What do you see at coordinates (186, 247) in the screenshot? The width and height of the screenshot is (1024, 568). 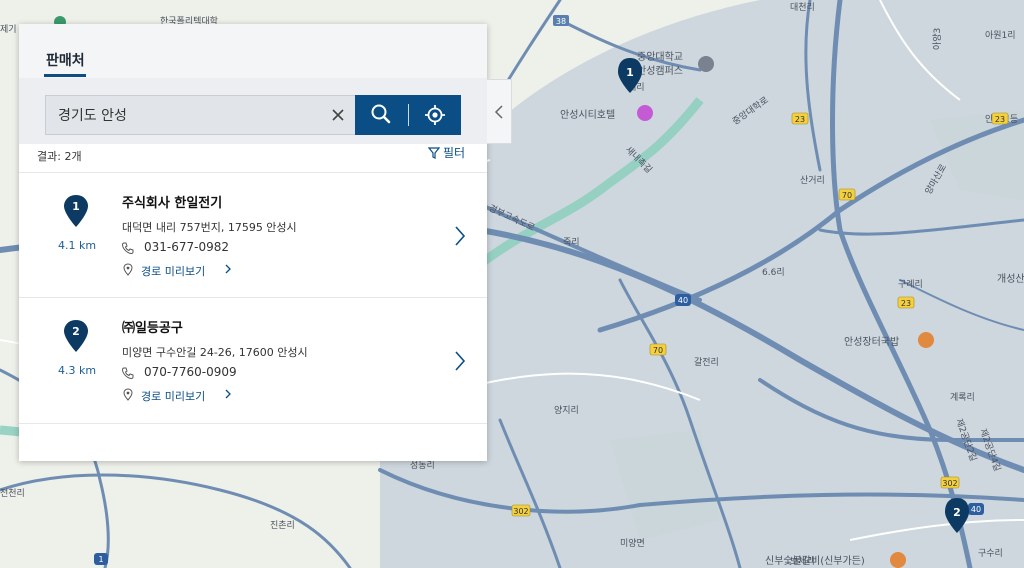 I see `result-phone: 031-677-0982` at bounding box center [186, 247].